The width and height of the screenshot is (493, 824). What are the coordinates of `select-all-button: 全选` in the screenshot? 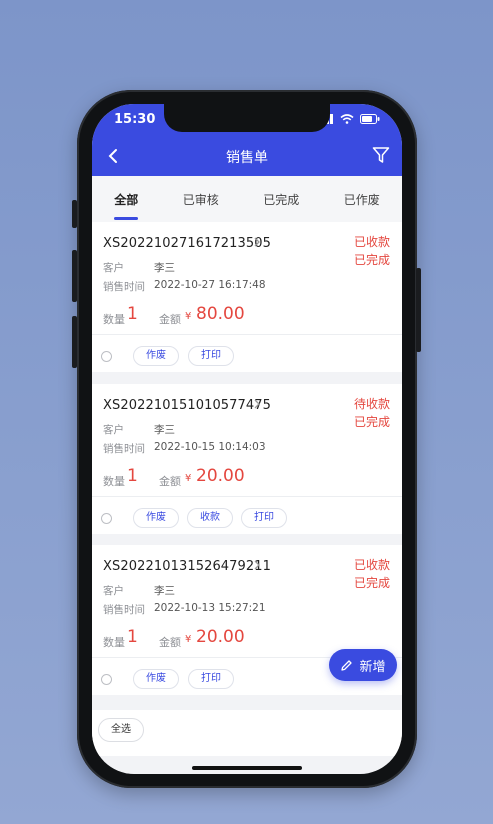 It's located at (121, 730).